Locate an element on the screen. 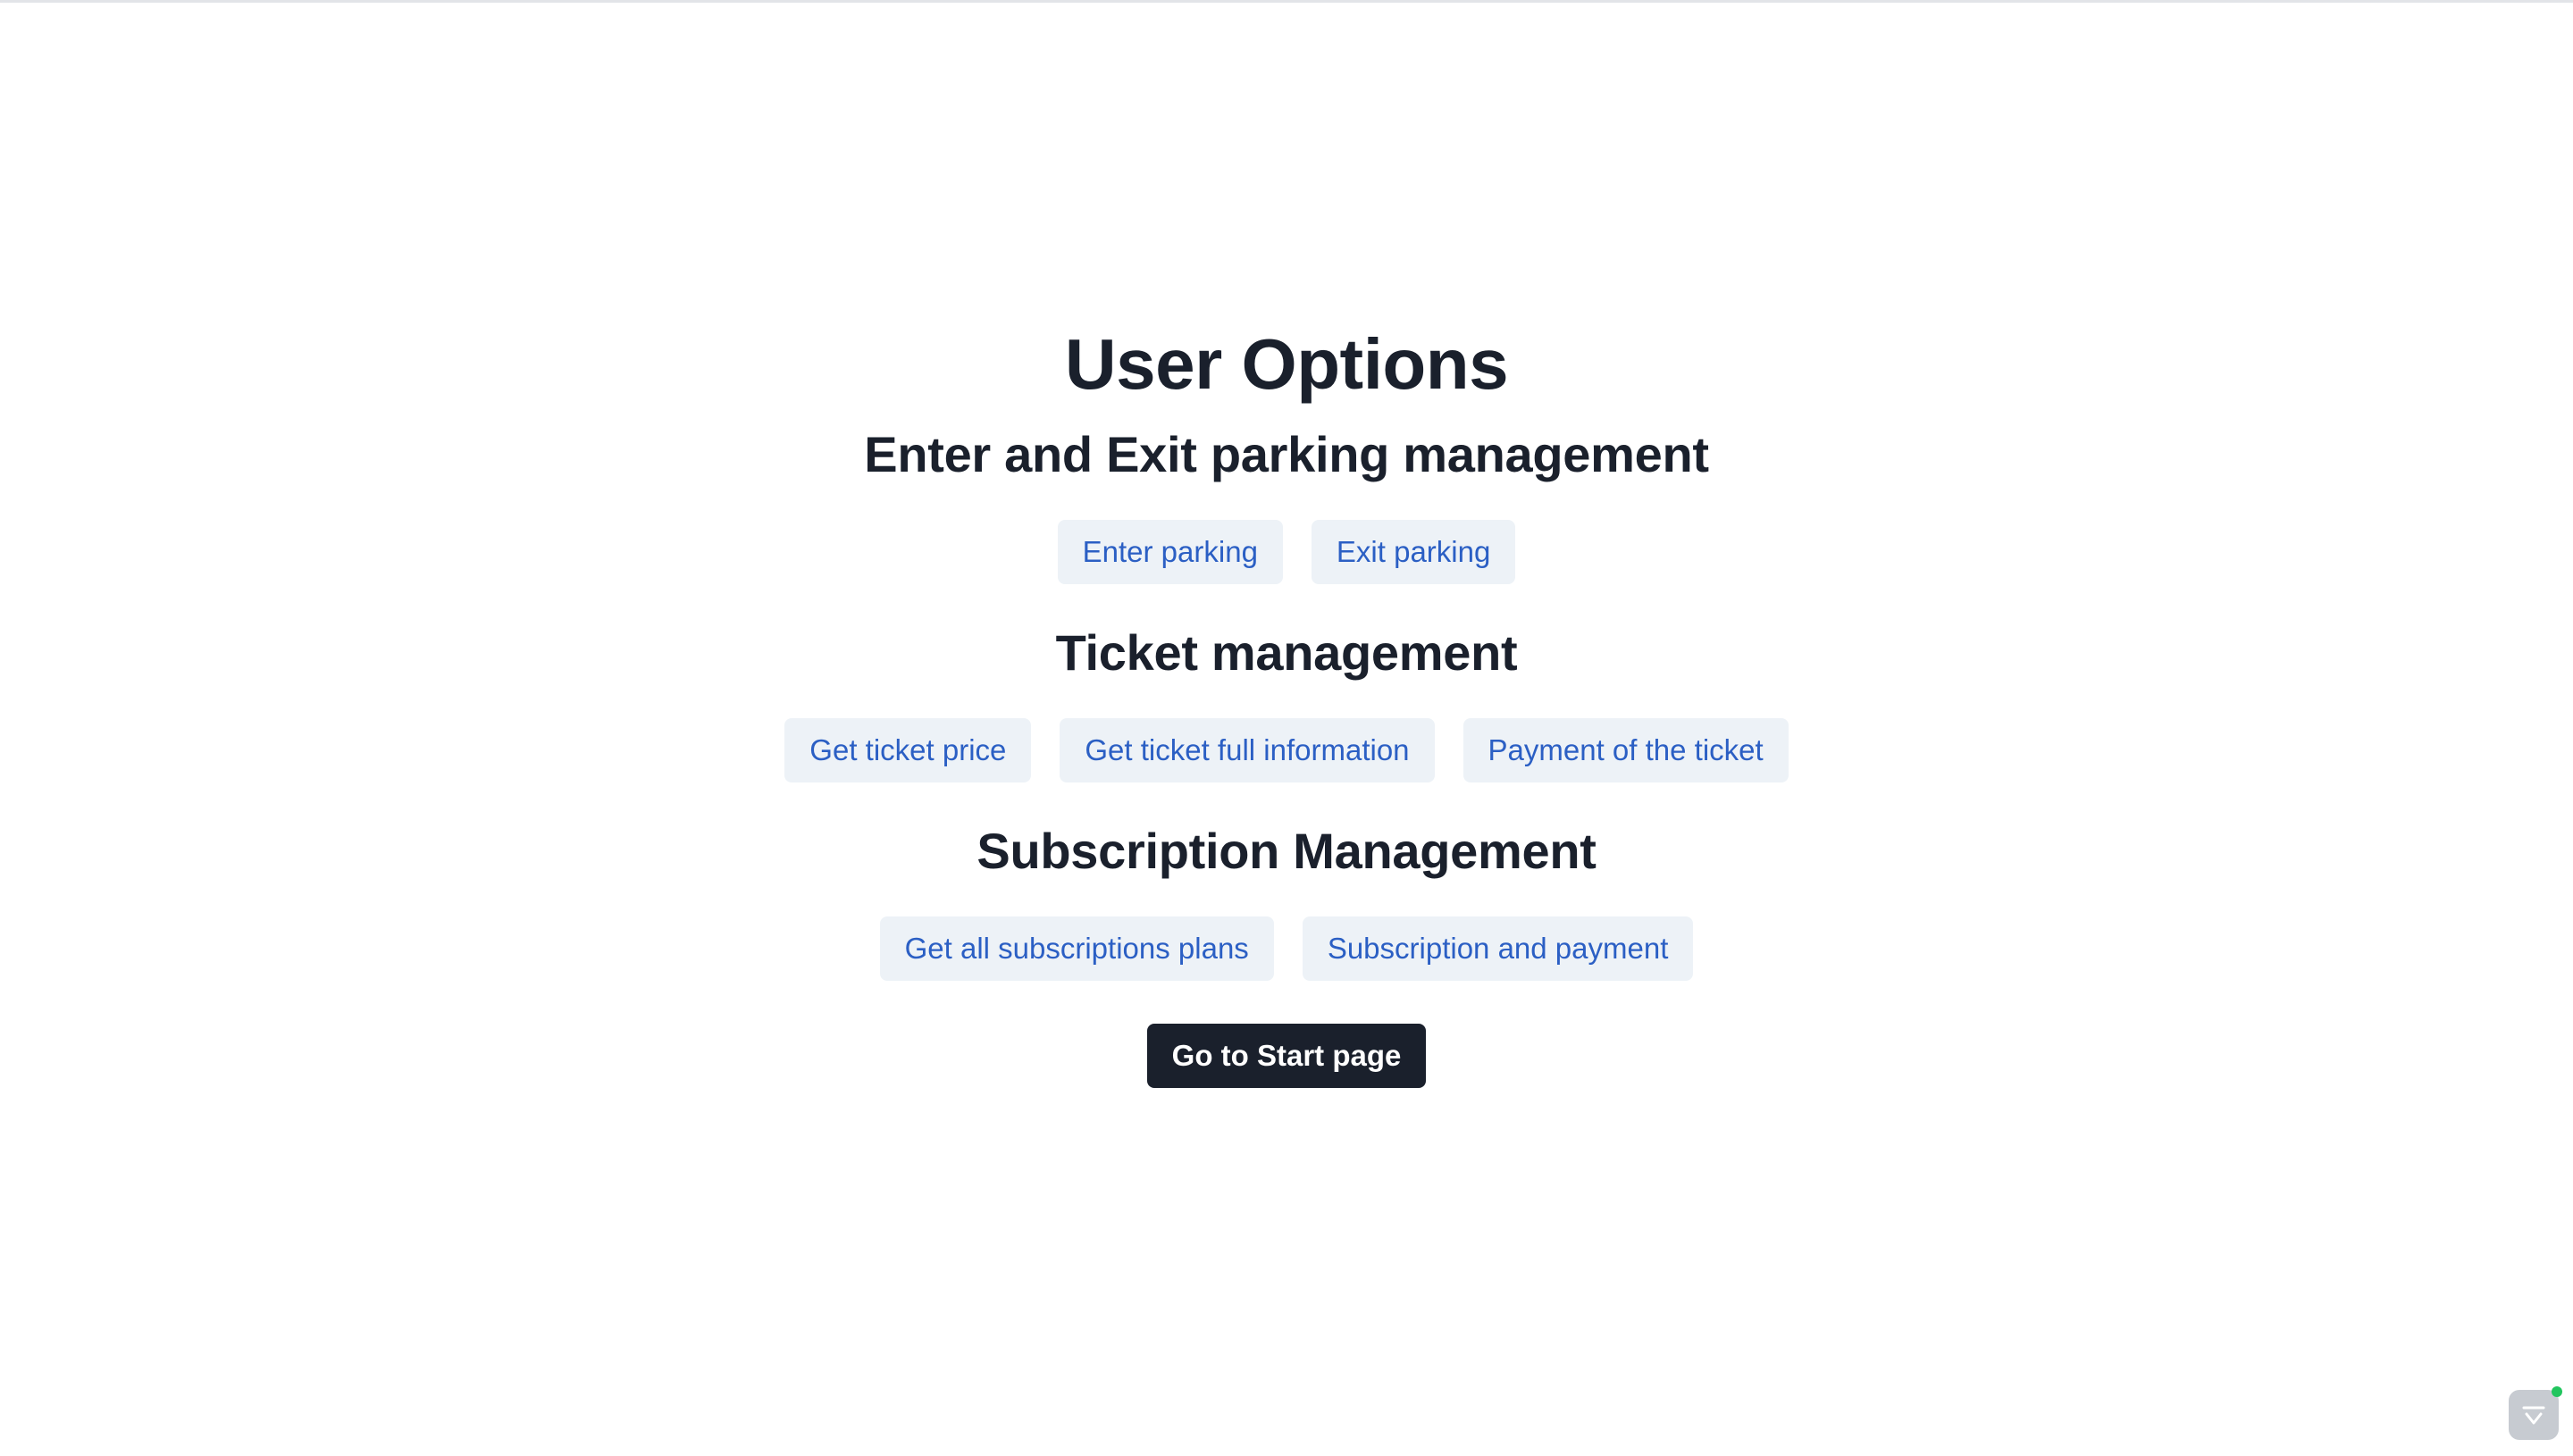 This screenshot has width=2573, height=1456. page-title: User Options is located at coordinates (1286, 364).